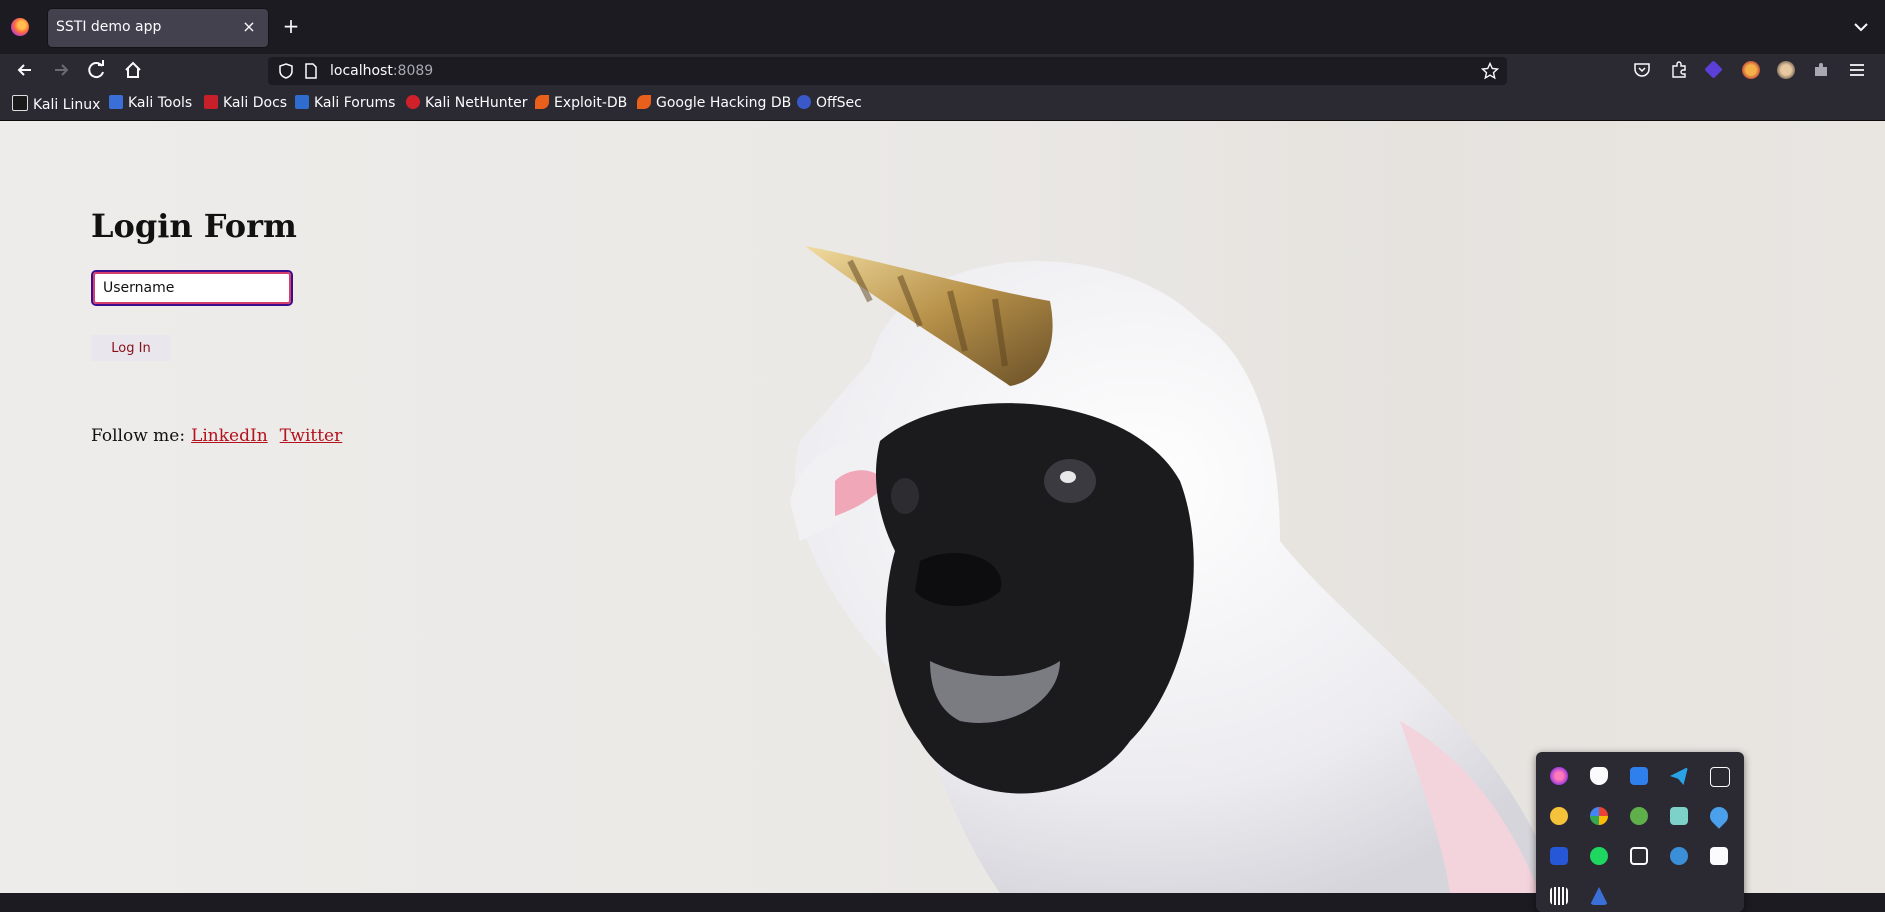 The width and height of the screenshot is (1885, 912). I want to click on follow-label: Follow me:, so click(138, 436).